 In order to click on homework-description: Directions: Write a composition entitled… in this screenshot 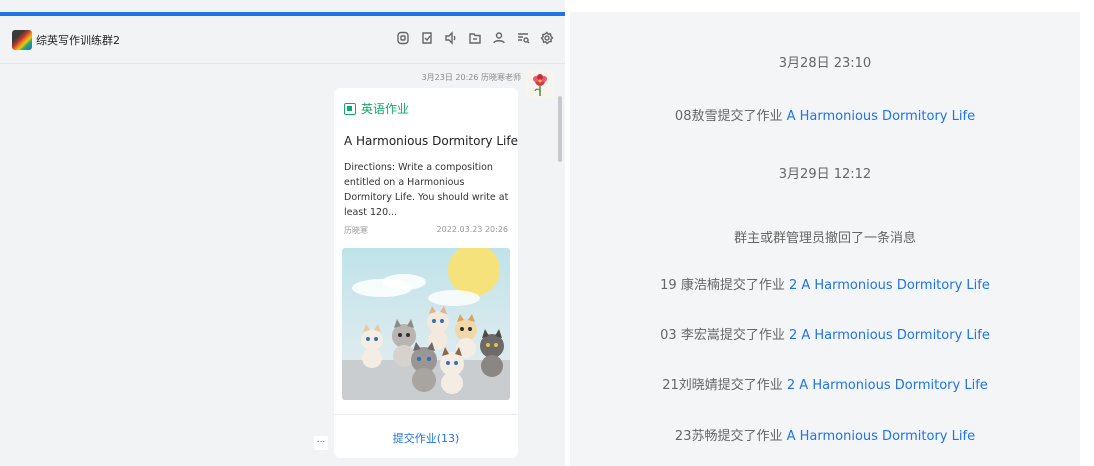, I will do `click(426, 190)`.